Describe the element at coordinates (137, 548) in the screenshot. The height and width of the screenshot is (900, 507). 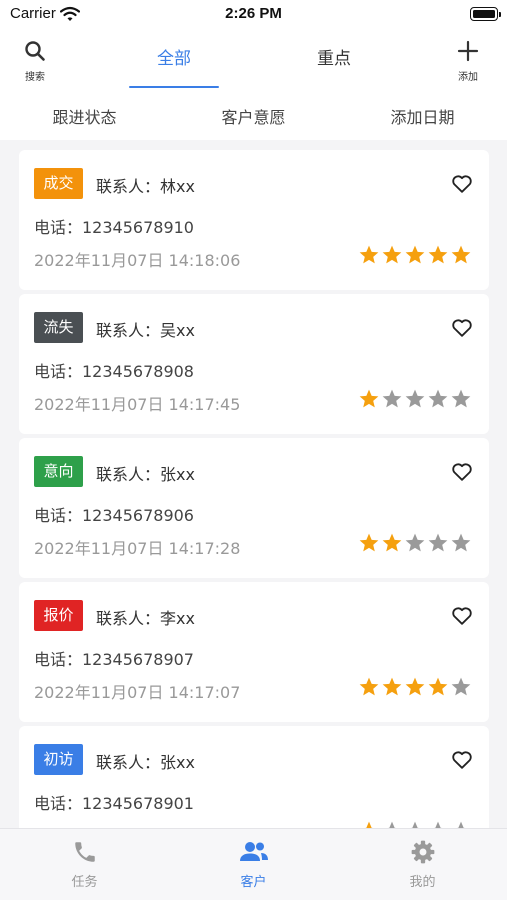
I see `added-date: 2022年11月07日 14:17:28` at that location.